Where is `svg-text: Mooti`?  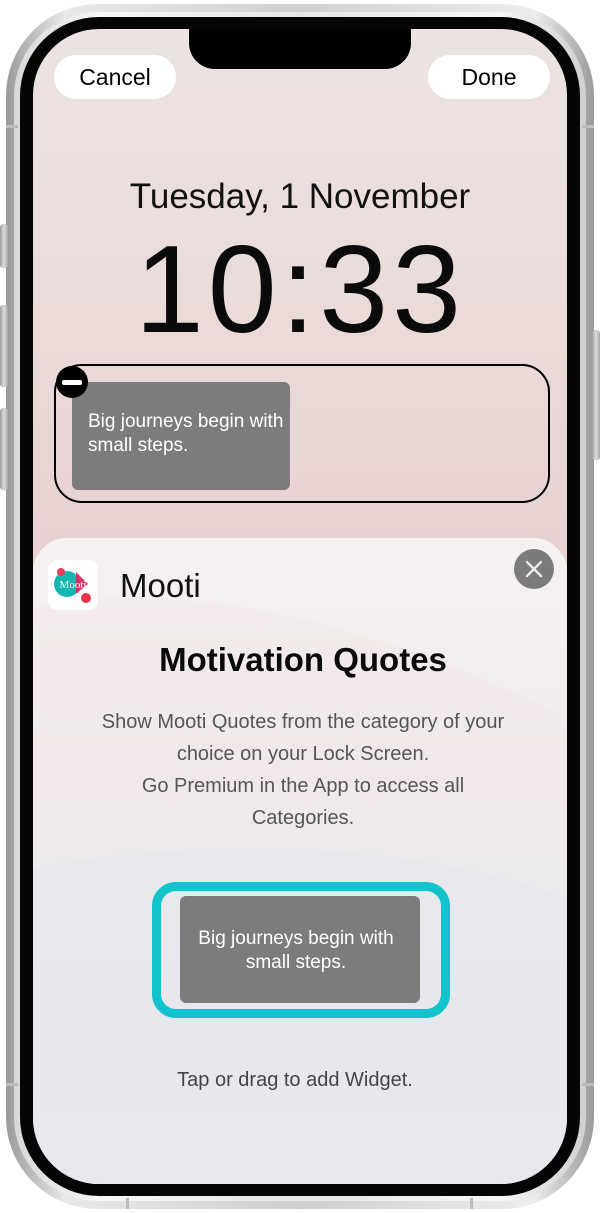 svg-text: Mooti is located at coordinates (73, 585).